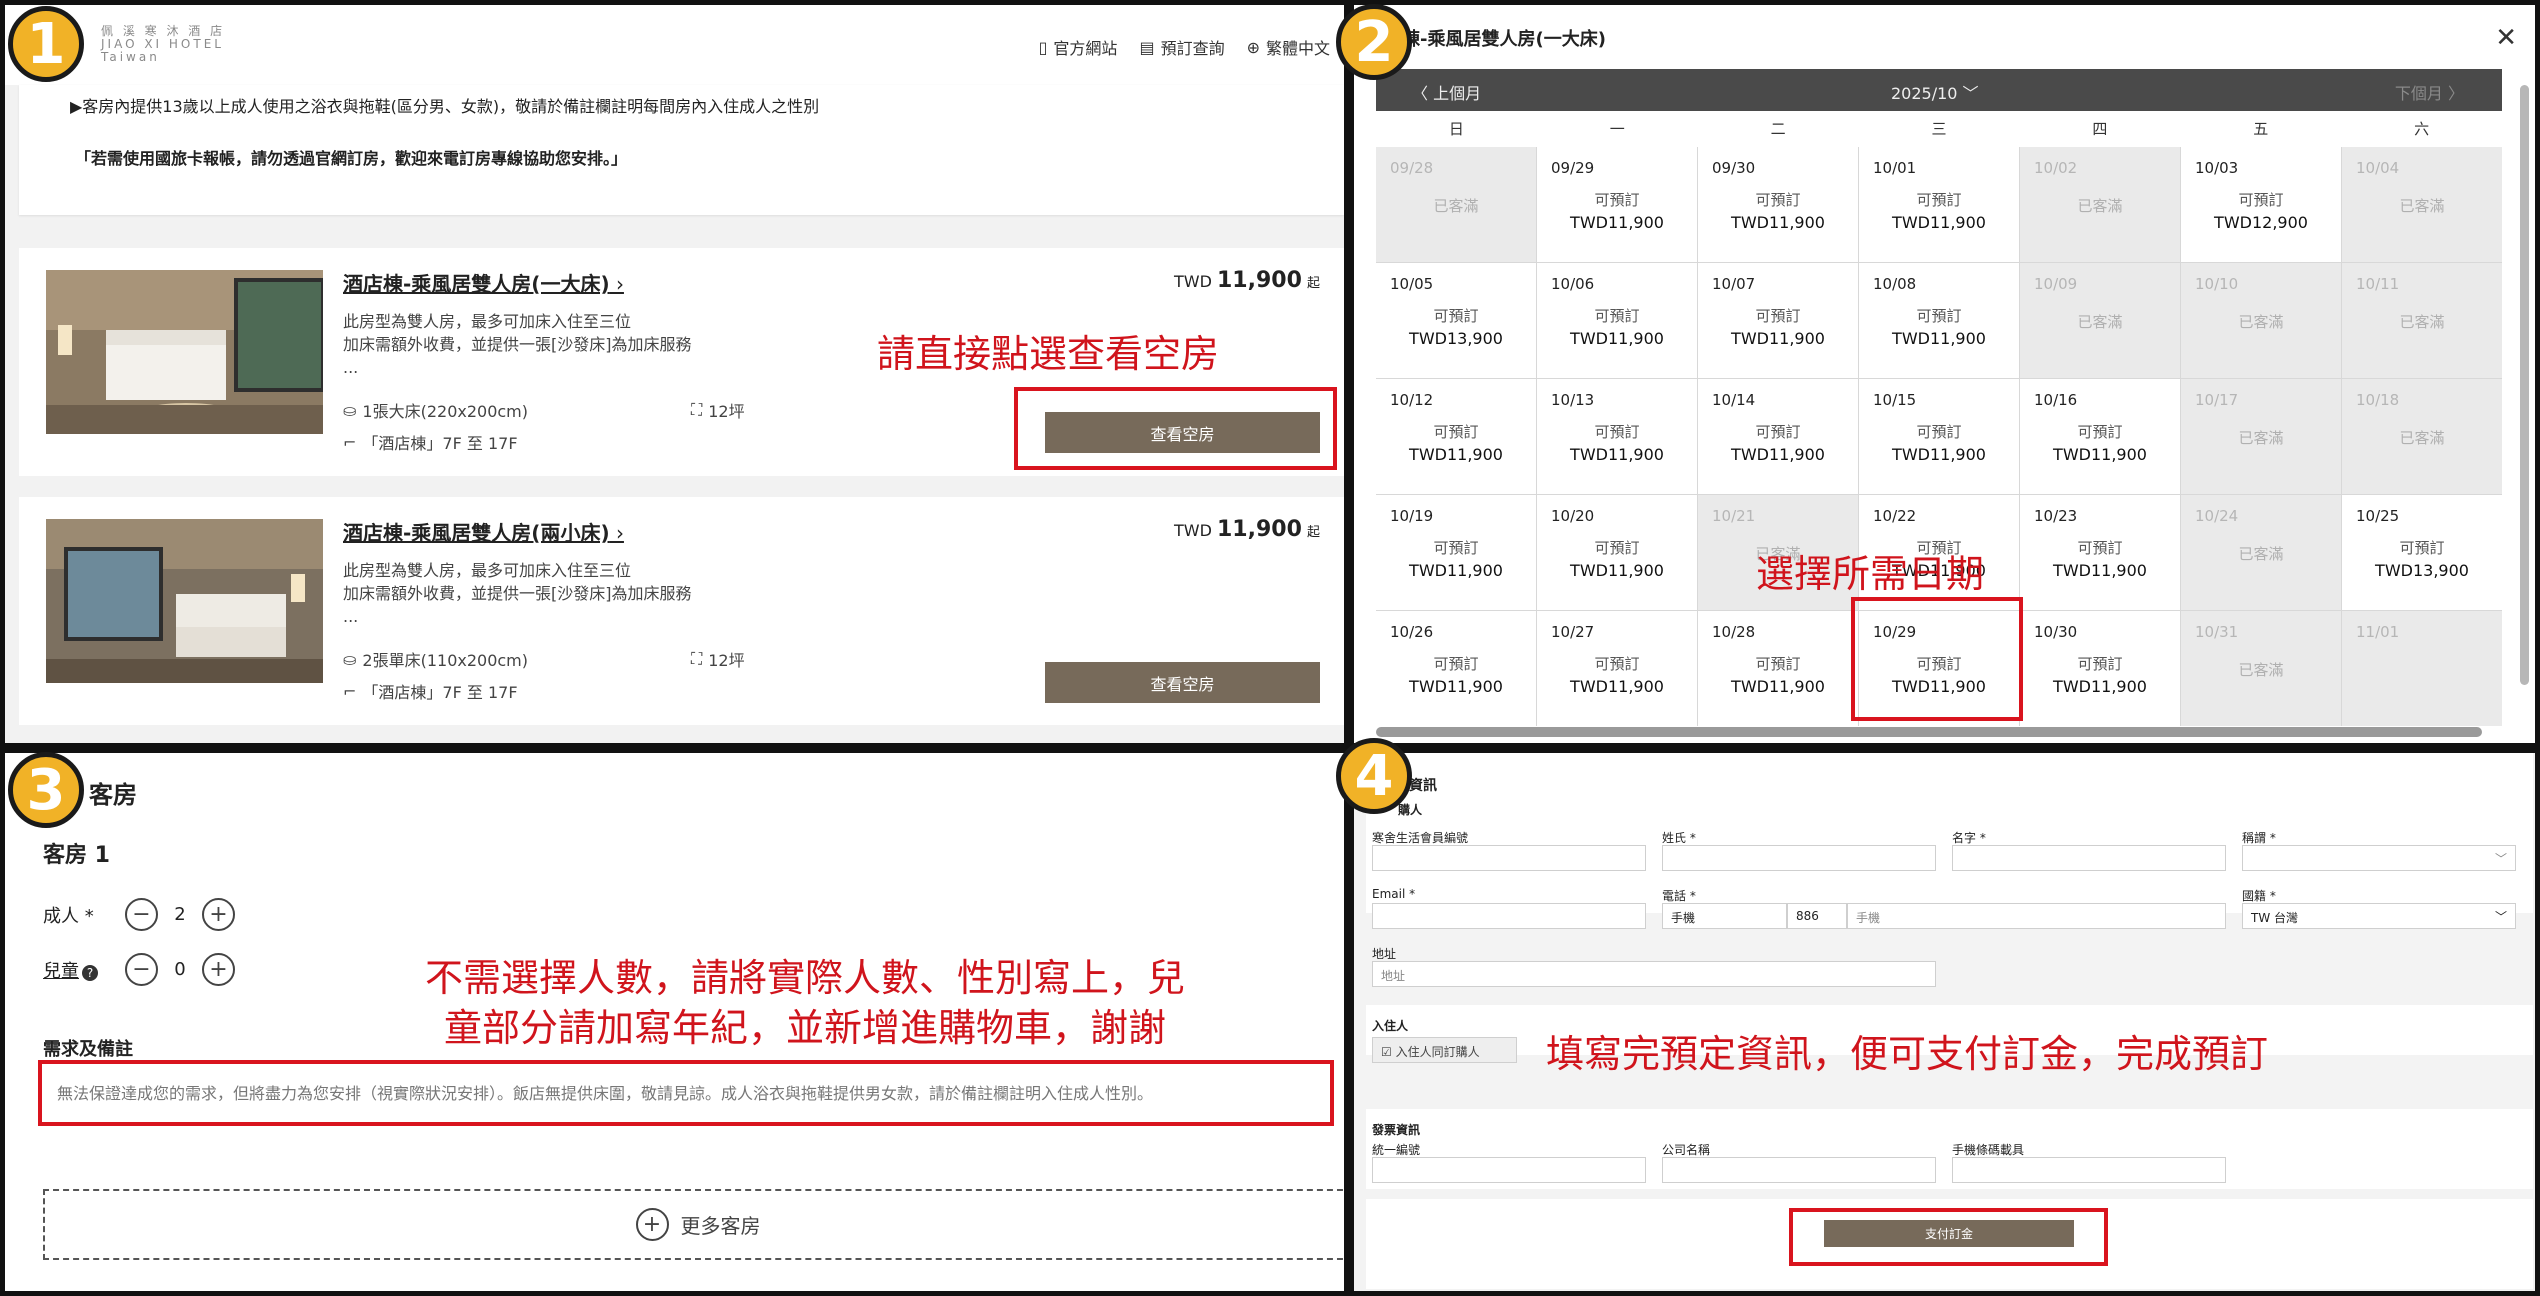 The width and height of the screenshot is (2540, 1296). What do you see at coordinates (1617, 436) in the screenshot?
I see `calendar-day: 10/13 可預訂 TWD11,900` at bounding box center [1617, 436].